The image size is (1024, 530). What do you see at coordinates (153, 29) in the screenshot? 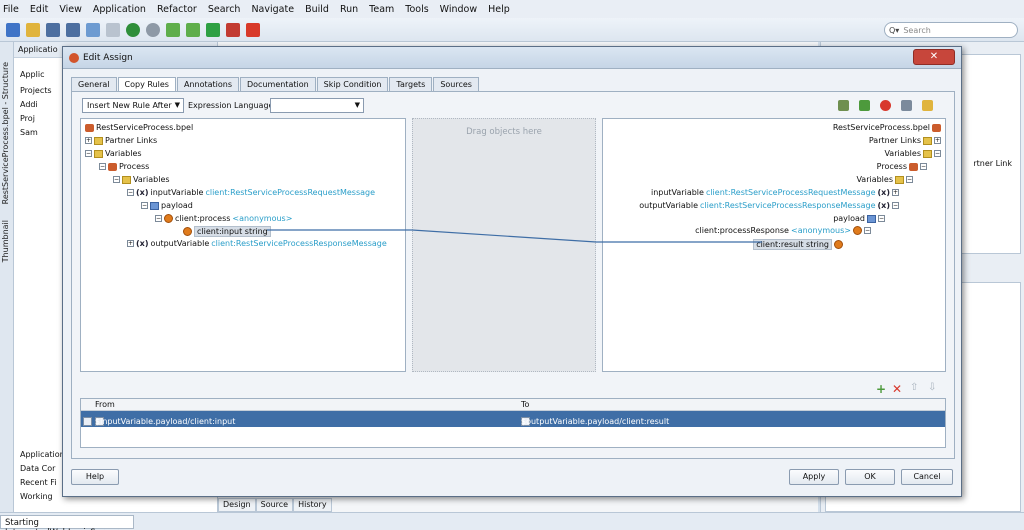
I see `forward-icon` at bounding box center [153, 29].